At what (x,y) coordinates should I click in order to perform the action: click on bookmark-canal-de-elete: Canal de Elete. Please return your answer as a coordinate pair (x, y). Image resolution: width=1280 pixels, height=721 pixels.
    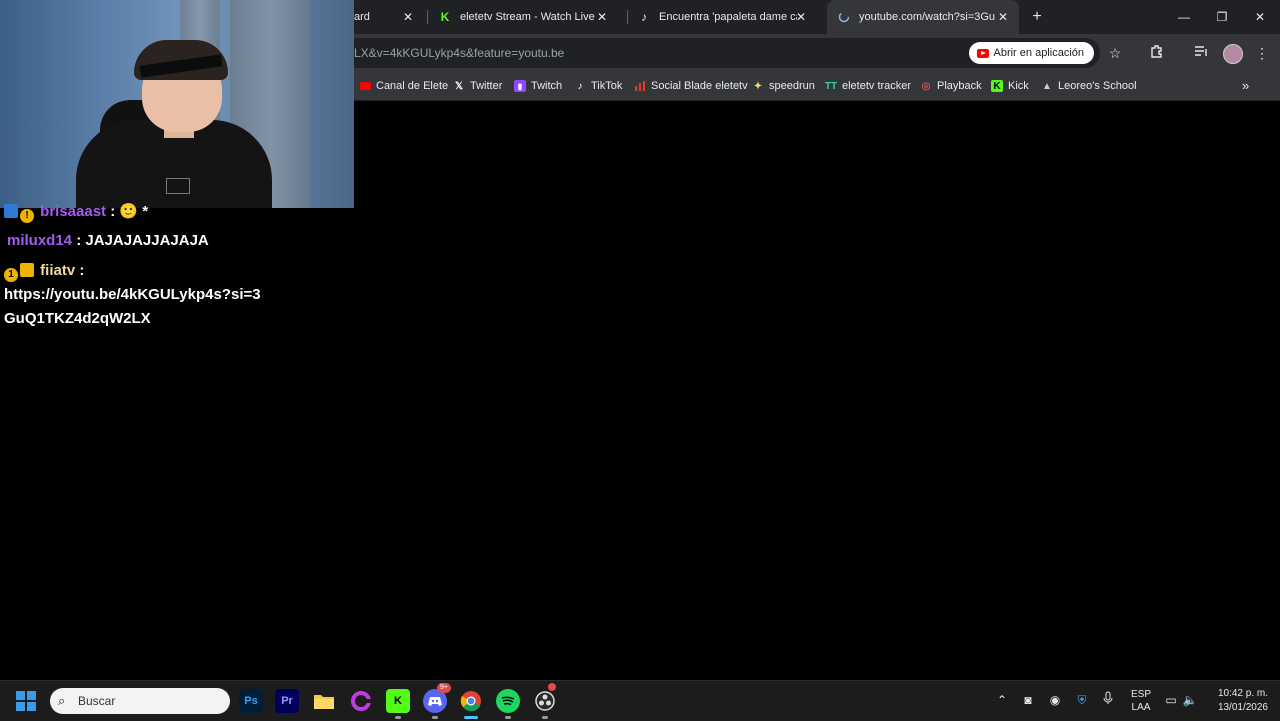
    Looking at the image, I should click on (404, 86).